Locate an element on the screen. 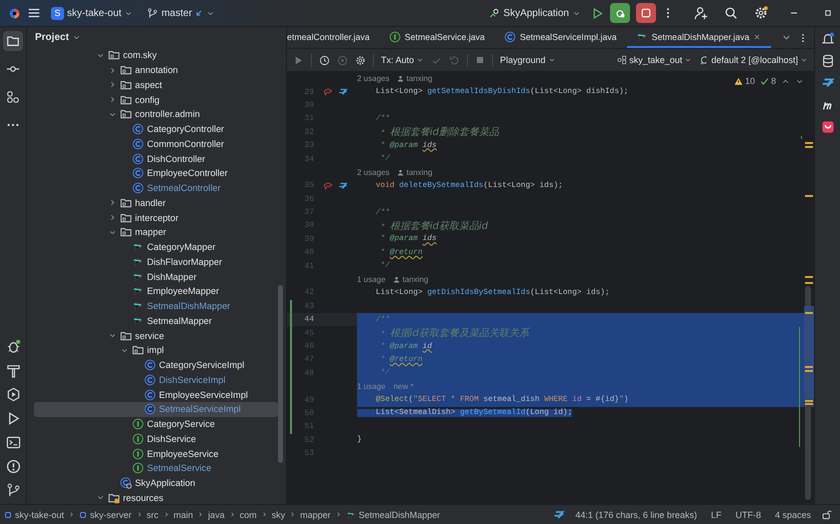 The image size is (840, 524). breadcrumb: sky-server is located at coordinates (105, 515).